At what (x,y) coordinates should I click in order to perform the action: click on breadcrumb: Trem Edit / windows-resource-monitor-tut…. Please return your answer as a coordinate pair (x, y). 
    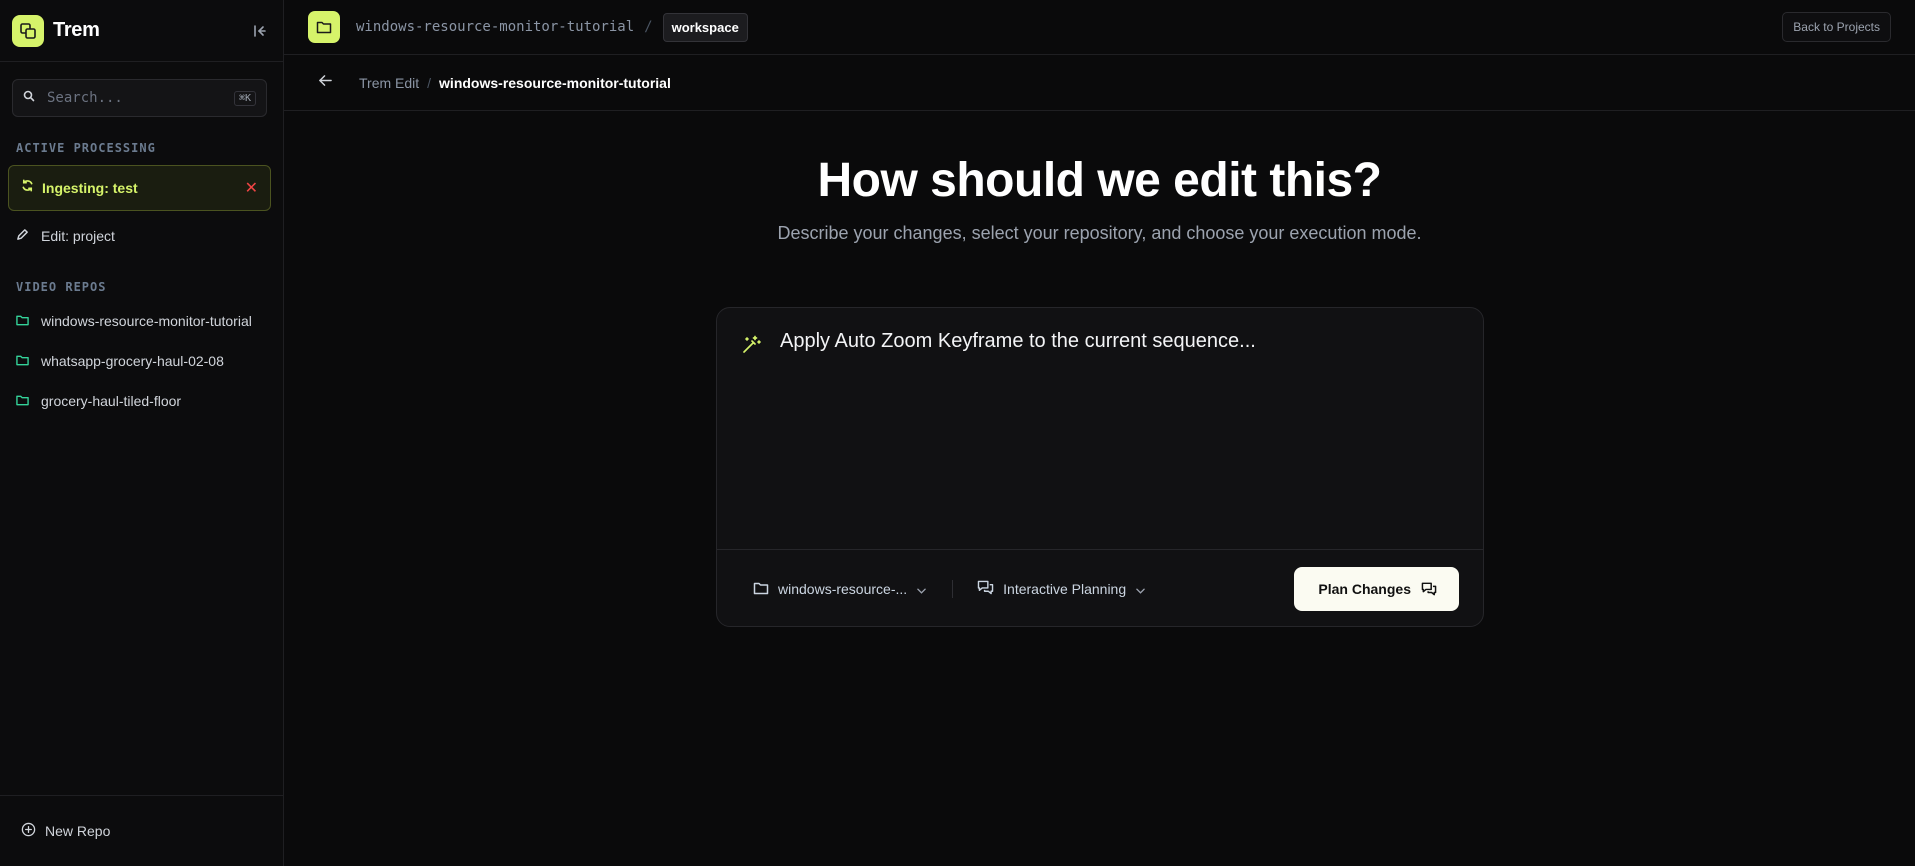
    Looking at the image, I should click on (1099, 83).